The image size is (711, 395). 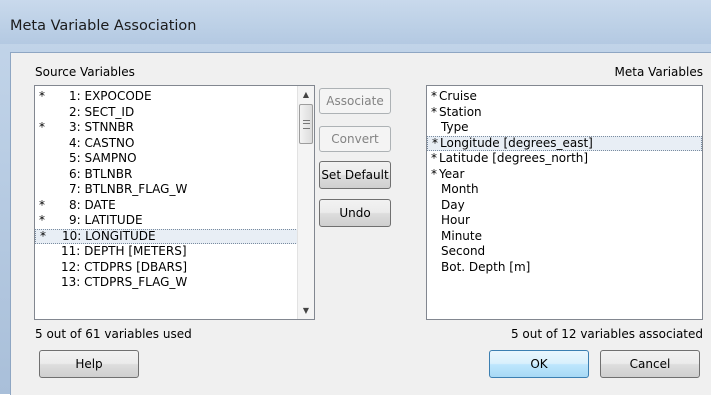 What do you see at coordinates (110, 96) in the screenshot?
I see `variable-name: 1: EXPOCODE` at bounding box center [110, 96].